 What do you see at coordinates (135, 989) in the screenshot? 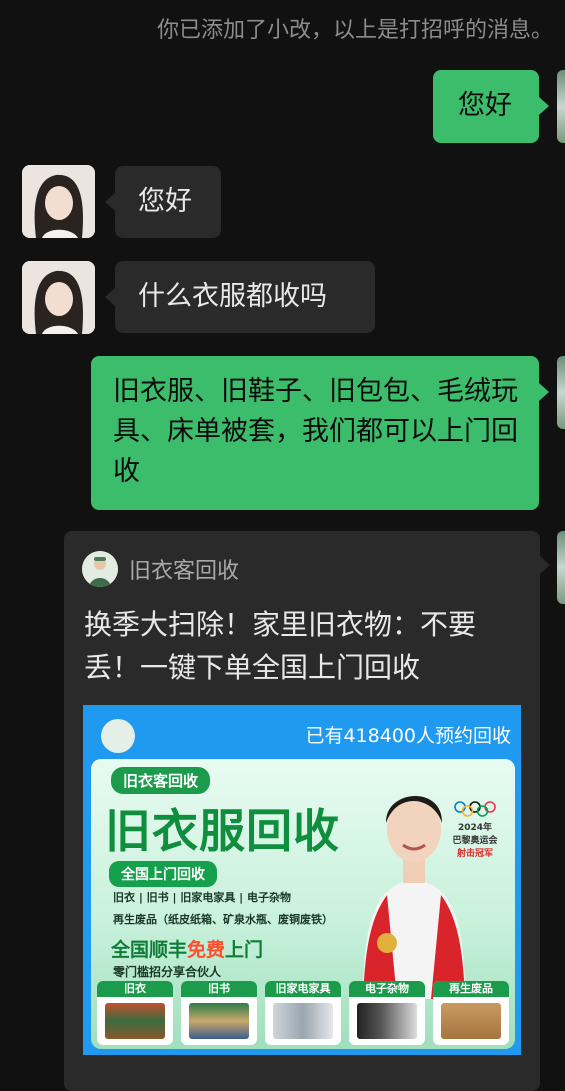
I see `tile-label: 旧衣` at bounding box center [135, 989].